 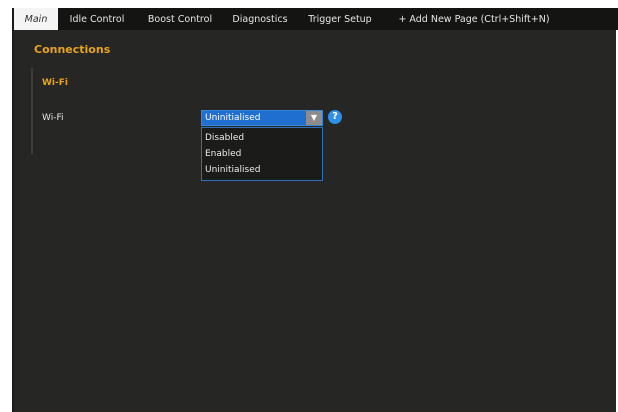 What do you see at coordinates (260, 19) in the screenshot?
I see `tab-diagnostics: Diagnostics` at bounding box center [260, 19].